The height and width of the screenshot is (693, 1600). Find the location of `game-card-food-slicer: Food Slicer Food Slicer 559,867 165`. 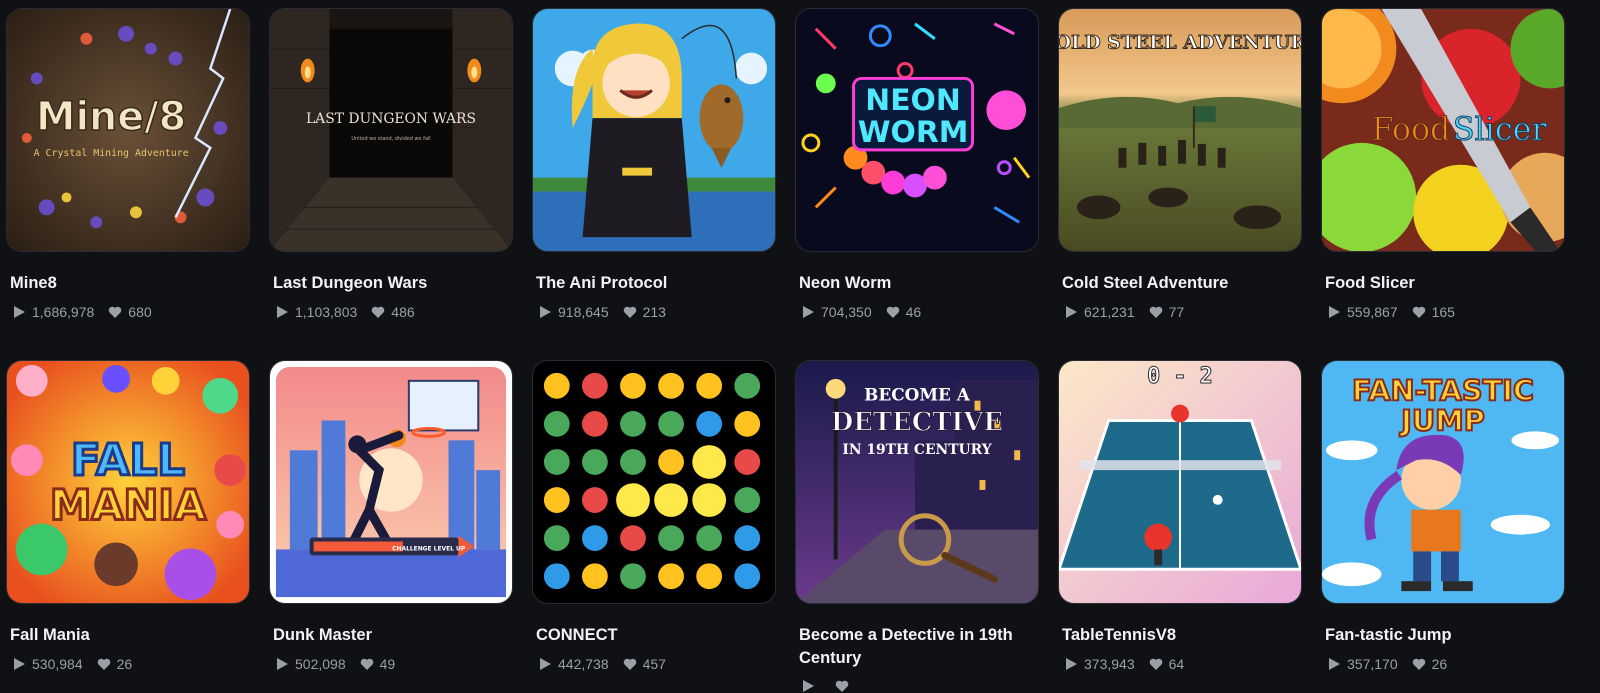

game-card-food-slicer: Food Slicer Food Slicer 559,867 165 is located at coordinates (1443, 164).